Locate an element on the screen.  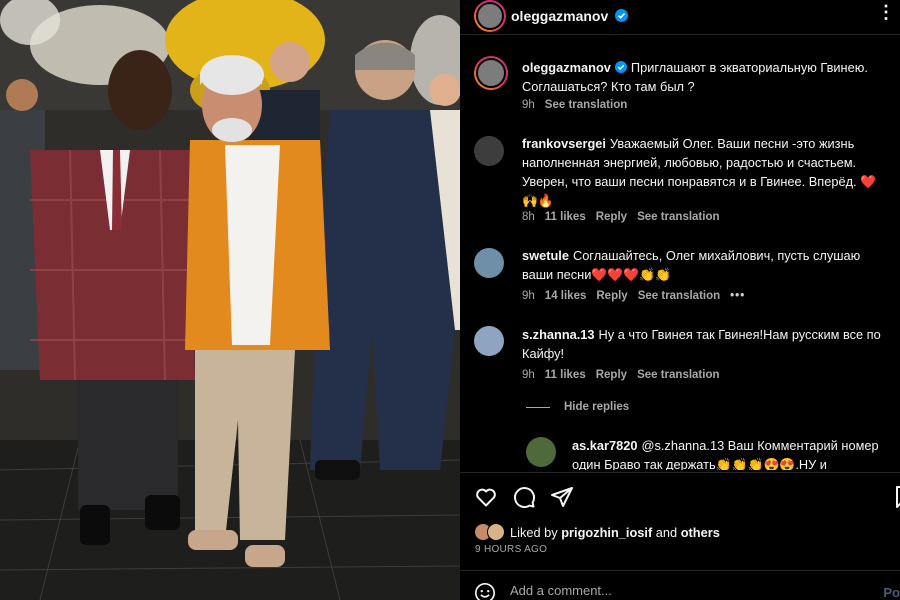
comment-meta: 9h 11 likes Reply See translation is located at coordinates (621, 375).